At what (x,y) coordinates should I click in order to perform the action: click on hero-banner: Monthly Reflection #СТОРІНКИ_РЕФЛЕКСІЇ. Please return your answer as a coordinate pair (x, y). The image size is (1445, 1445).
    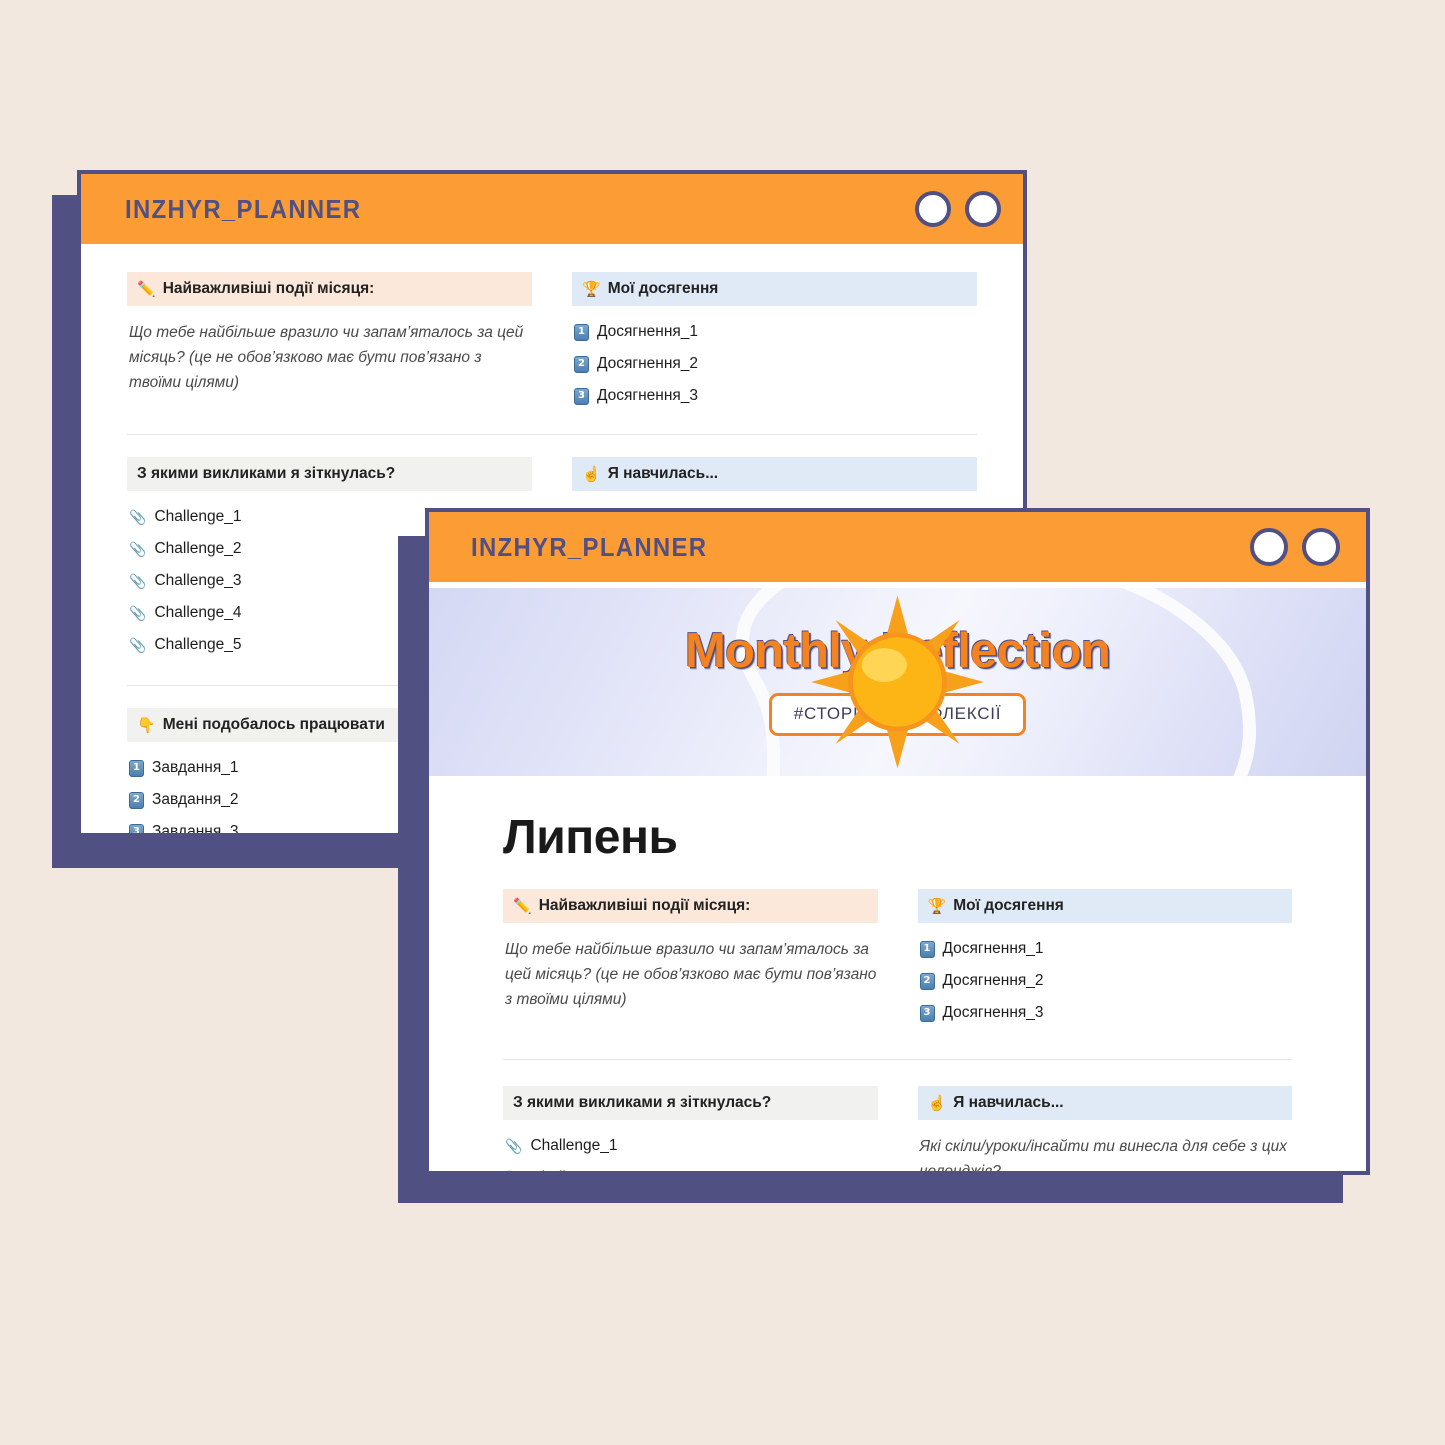
    Looking at the image, I should click on (897, 682).